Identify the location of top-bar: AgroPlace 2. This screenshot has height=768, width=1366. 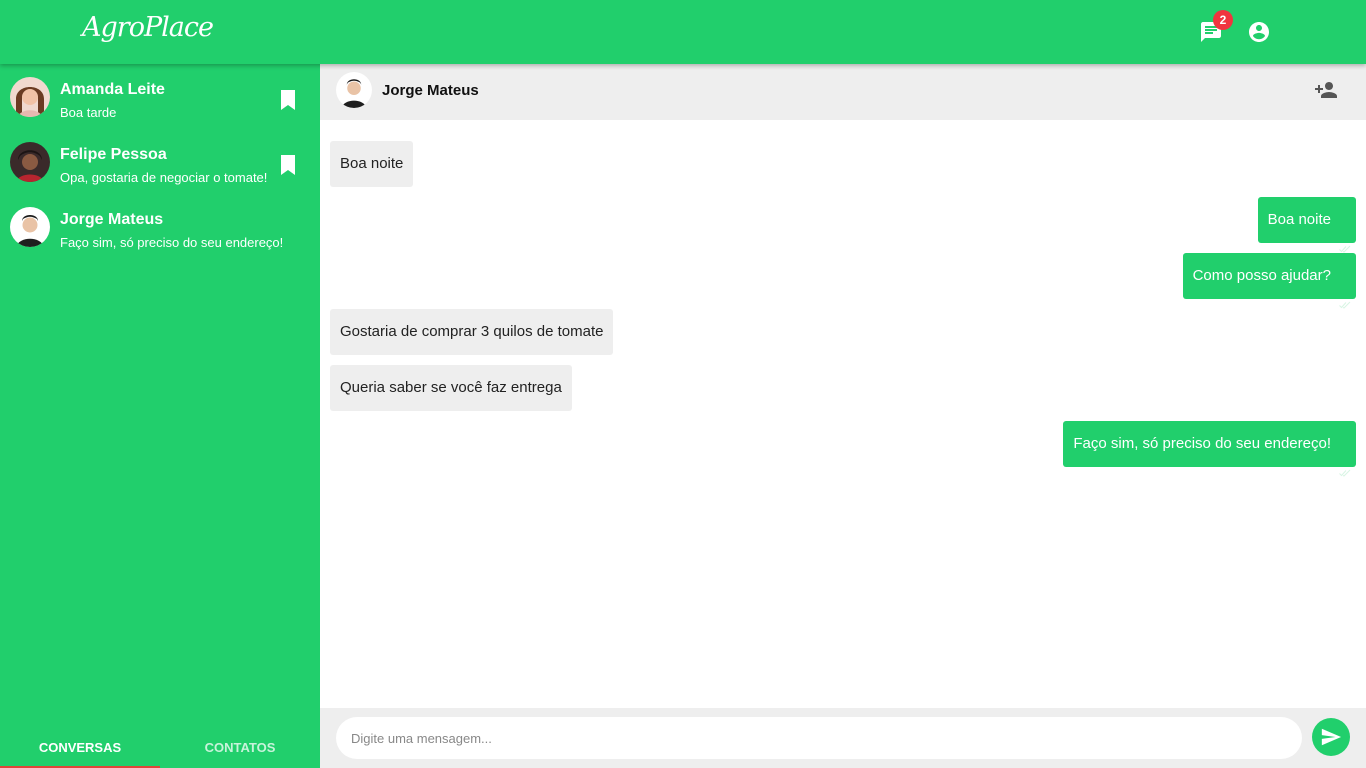
(683, 32).